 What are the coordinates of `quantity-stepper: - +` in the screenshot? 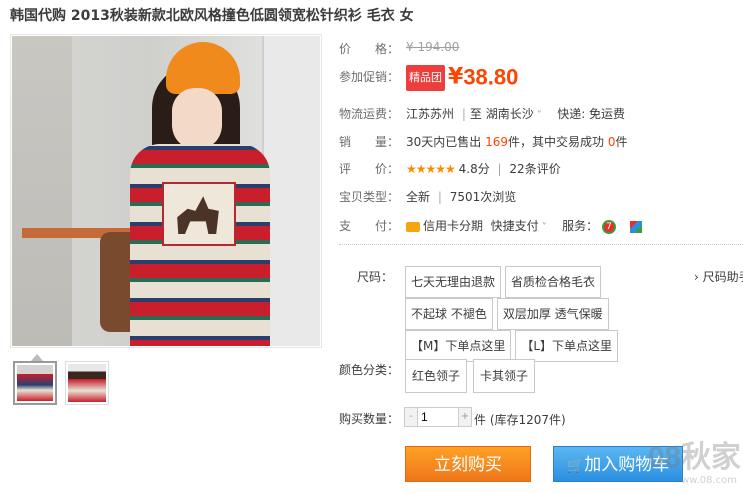 It's located at (438, 417).